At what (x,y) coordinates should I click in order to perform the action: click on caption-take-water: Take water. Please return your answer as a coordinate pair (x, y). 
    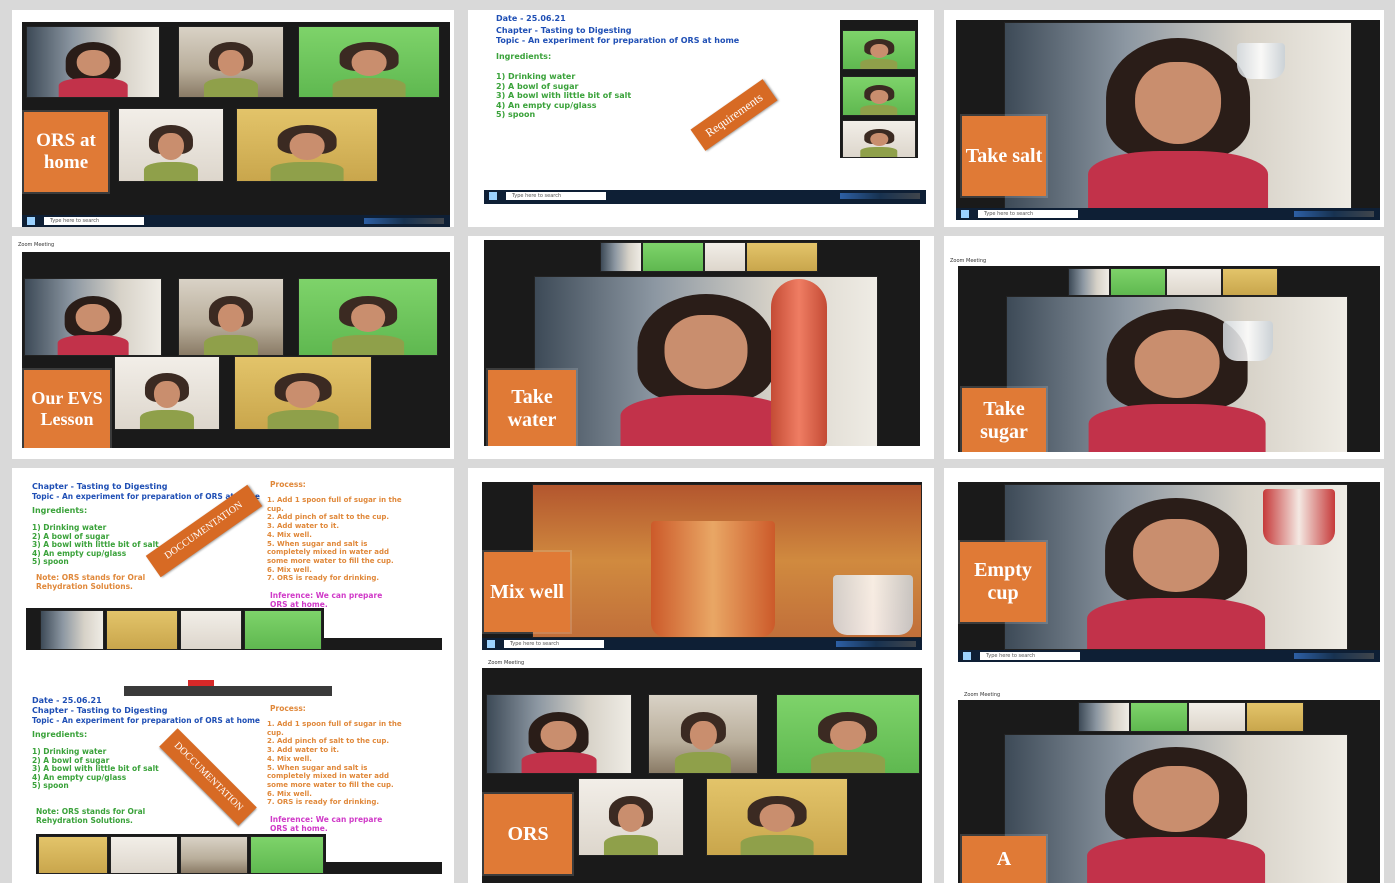
    Looking at the image, I should click on (532, 408).